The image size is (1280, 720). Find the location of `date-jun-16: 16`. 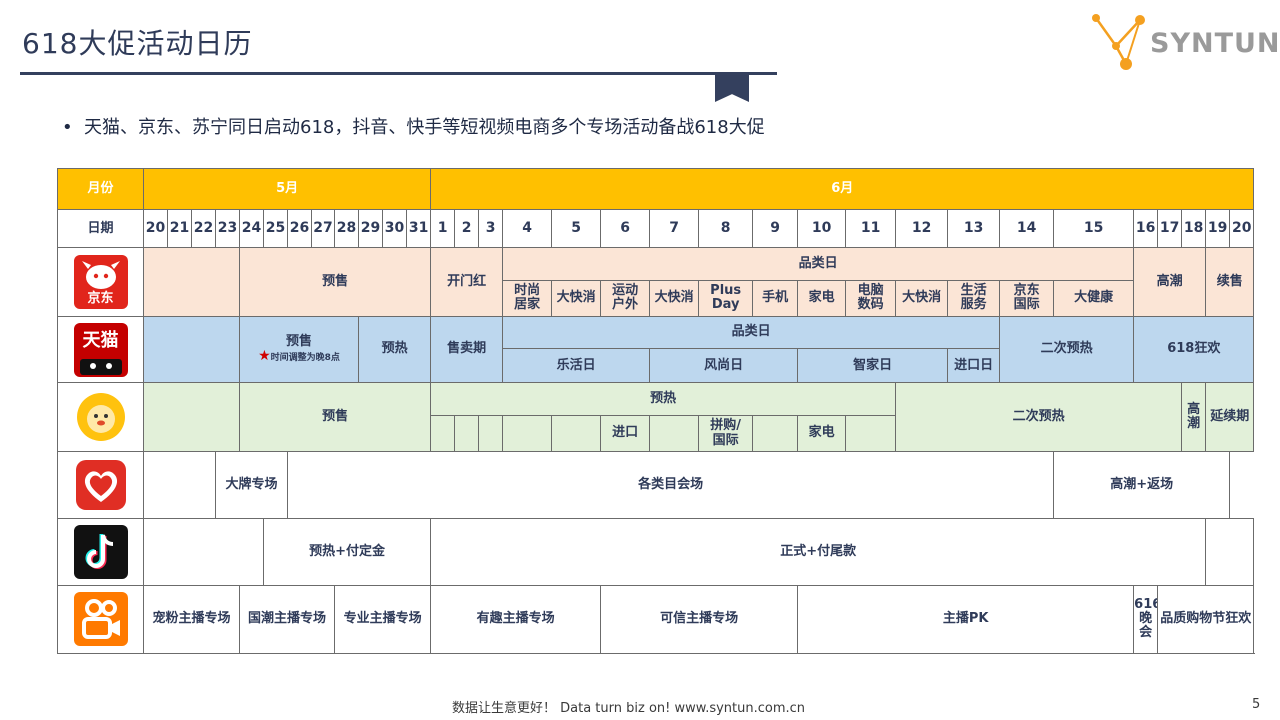

date-jun-16: 16 is located at coordinates (1146, 229).